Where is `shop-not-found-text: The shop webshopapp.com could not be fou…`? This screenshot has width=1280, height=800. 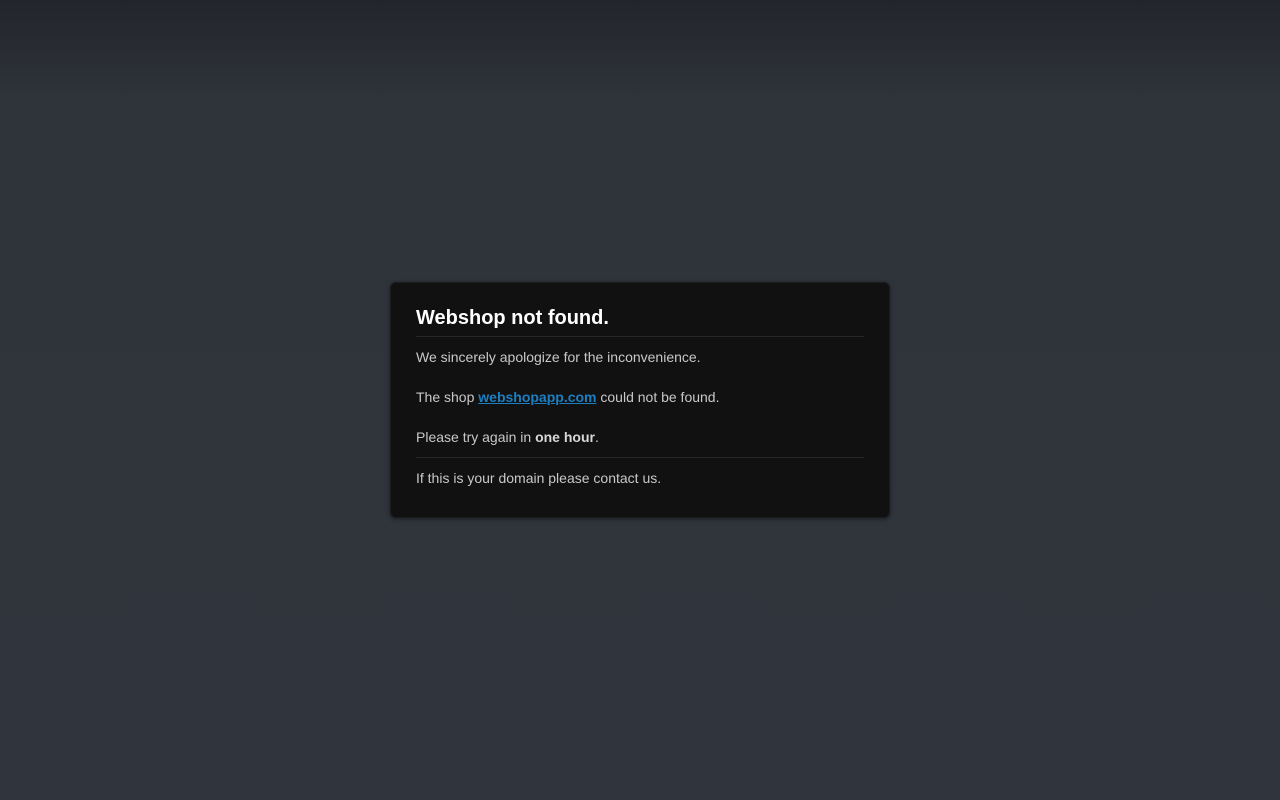
shop-not-found-text: The shop webshopapp.com could not be fou… is located at coordinates (640, 397).